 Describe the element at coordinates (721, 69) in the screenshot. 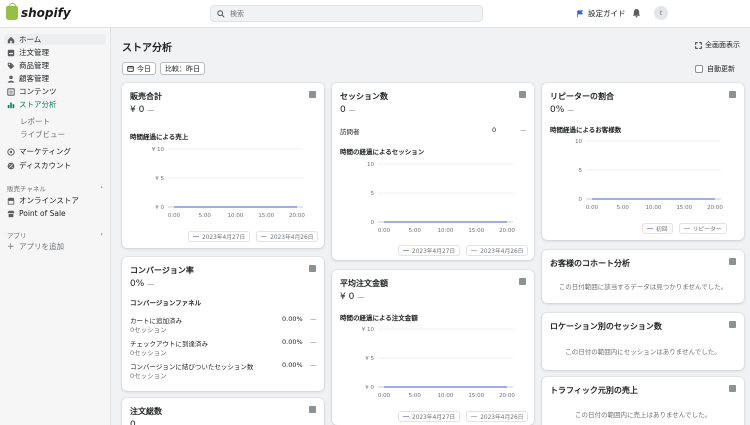

I see `auto-update-label: 自動更新` at that location.